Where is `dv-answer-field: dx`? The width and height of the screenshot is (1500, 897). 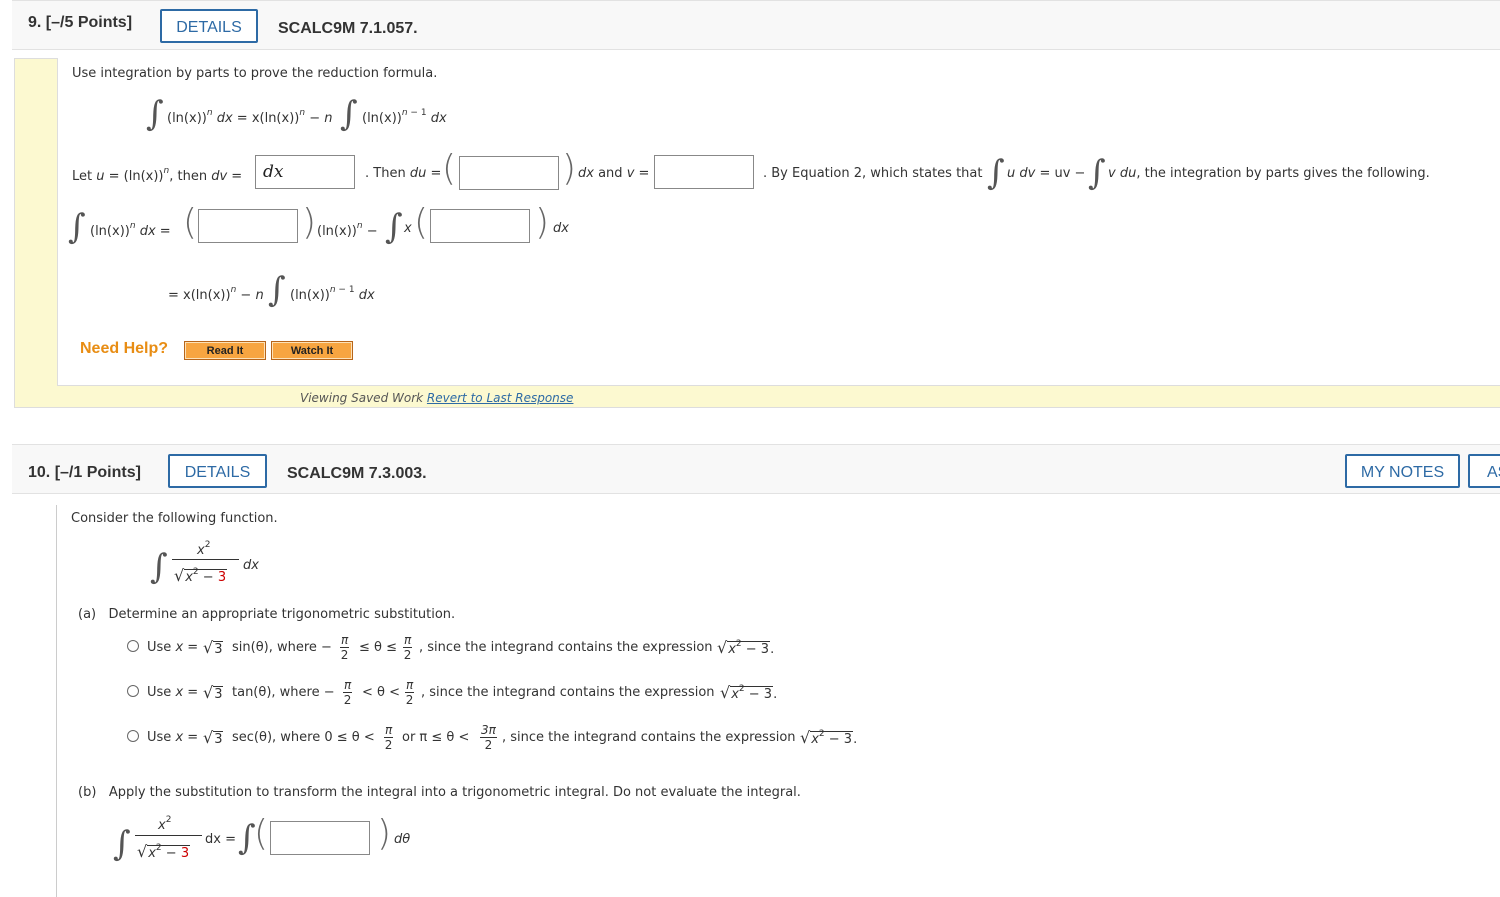
dv-answer-field: dx is located at coordinates (305, 172).